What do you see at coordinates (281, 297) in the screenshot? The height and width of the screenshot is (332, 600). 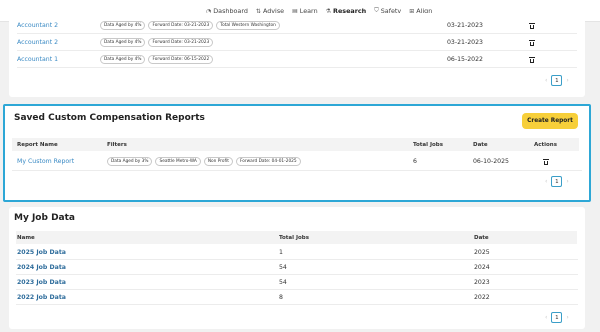 I see `total-jobs-value: 8` at bounding box center [281, 297].